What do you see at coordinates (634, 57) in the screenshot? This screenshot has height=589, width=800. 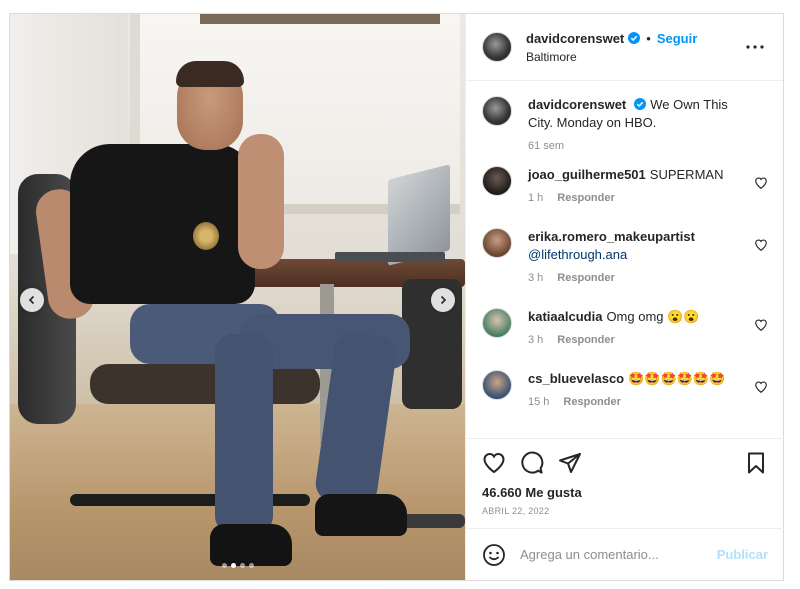 I see `post-location: Baltimore` at bounding box center [634, 57].